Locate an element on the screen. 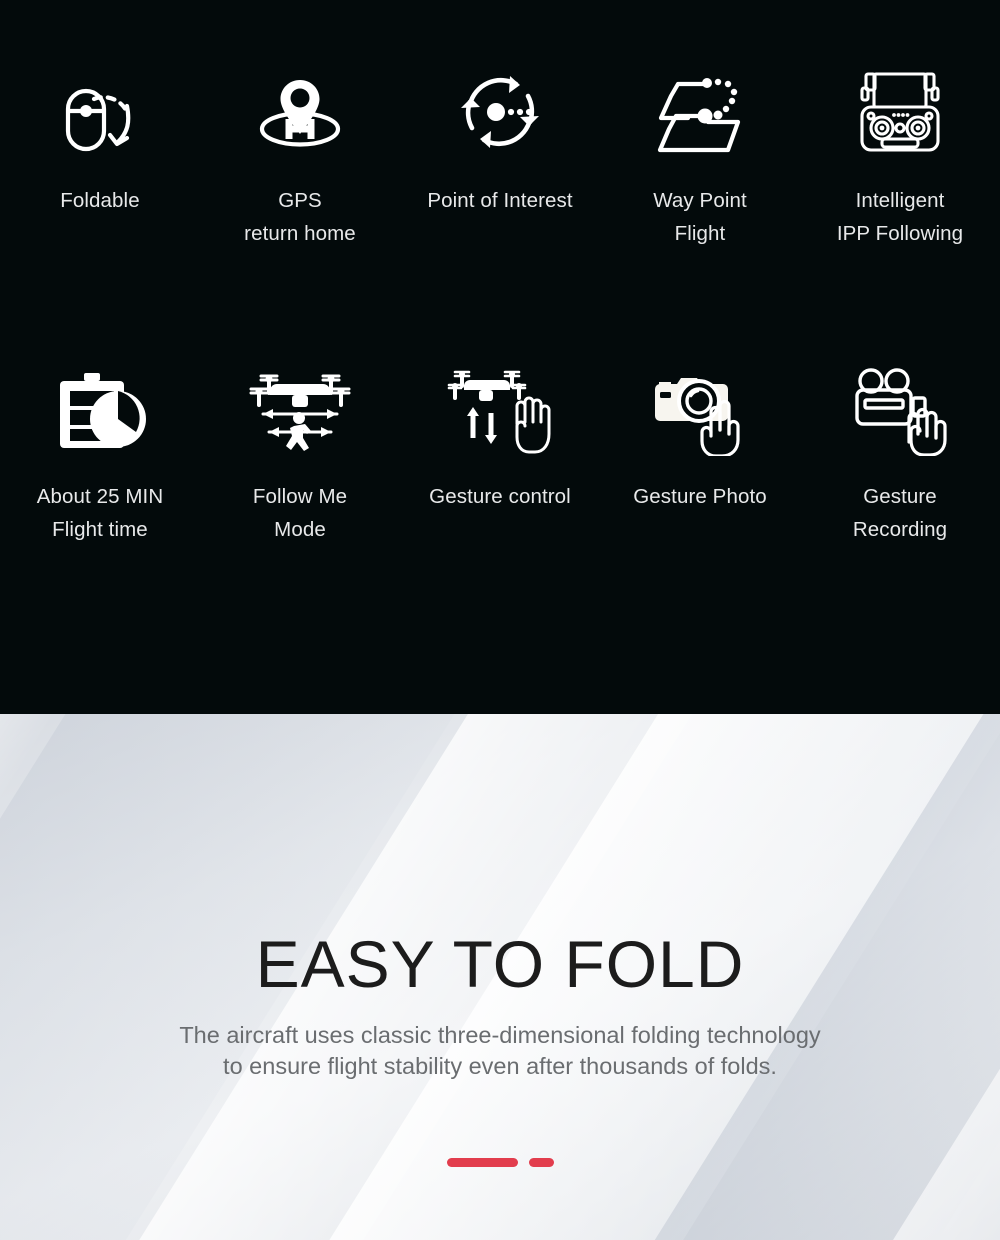  feature-item-point-of-interest: Point of Interest is located at coordinates (500, 156).